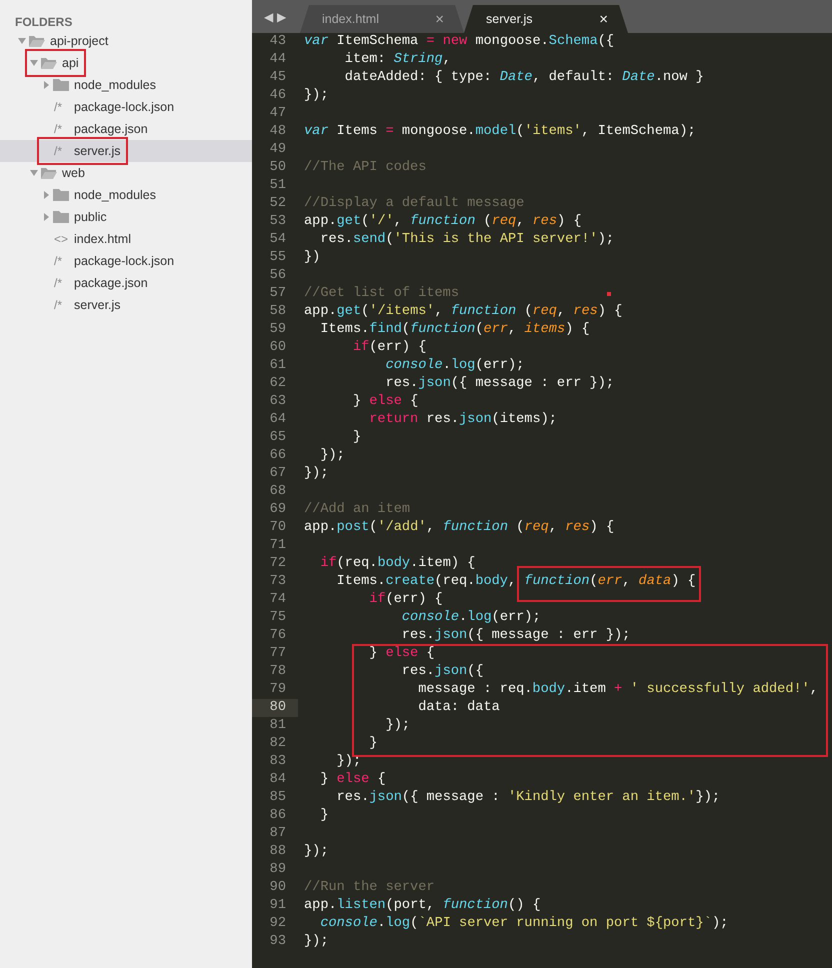  What do you see at coordinates (277, 78) in the screenshot?
I see `line-number: 45` at bounding box center [277, 78].